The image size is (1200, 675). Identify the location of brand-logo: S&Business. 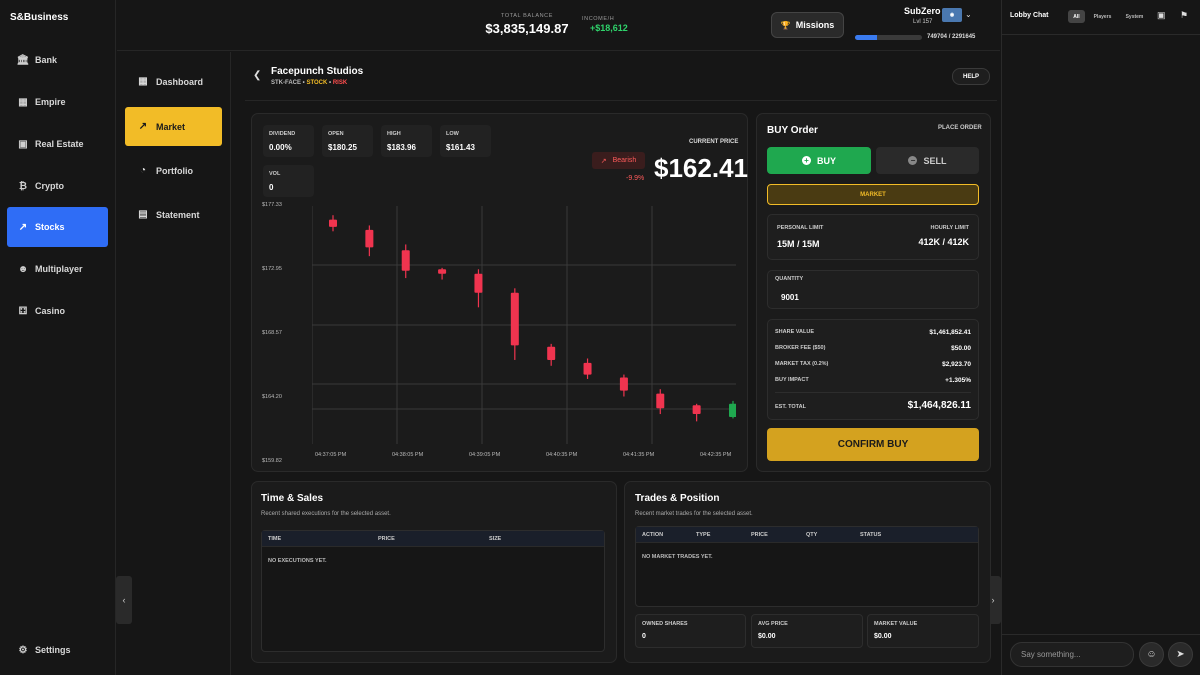
(39, 17).